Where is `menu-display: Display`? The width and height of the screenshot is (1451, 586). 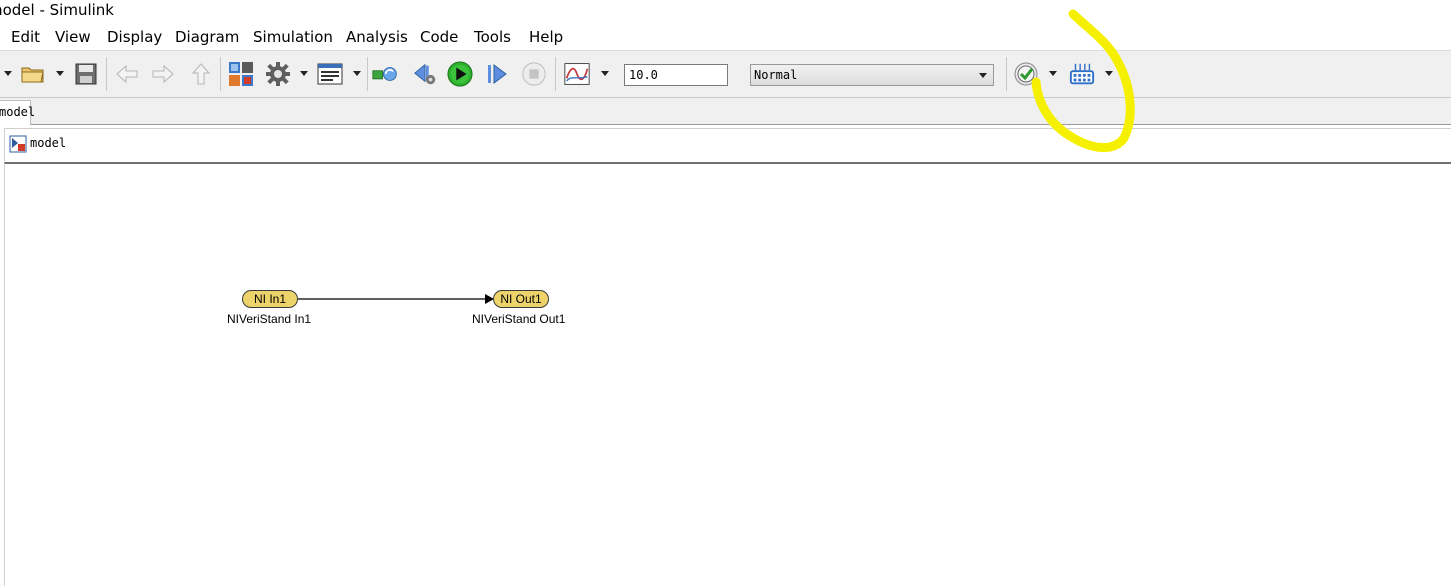 menu-display: Display is located at coordinates (134, 37).